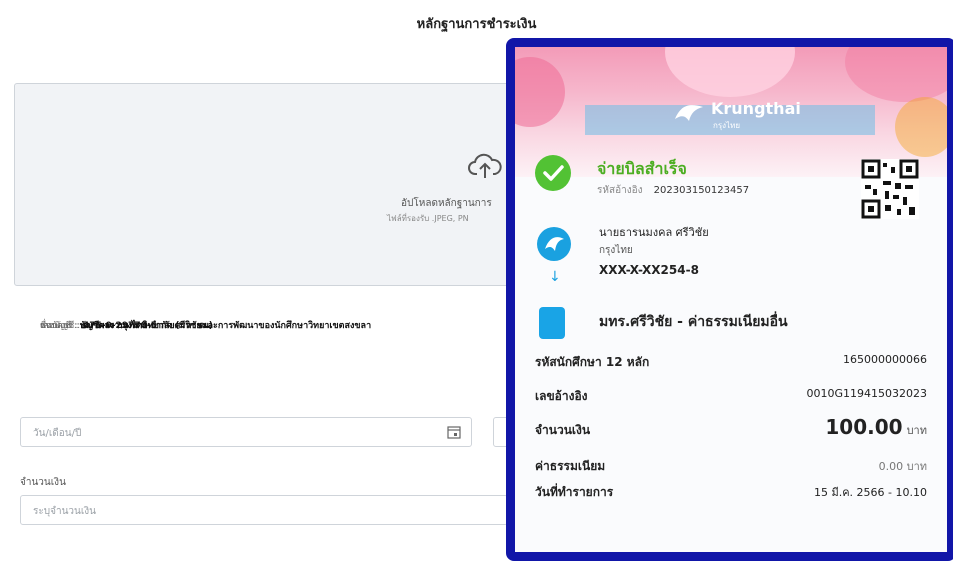 This screenshot has width=953, height=563. I want to click on page-title: หลักฐานการชำระเงิน, so click(476, 24).